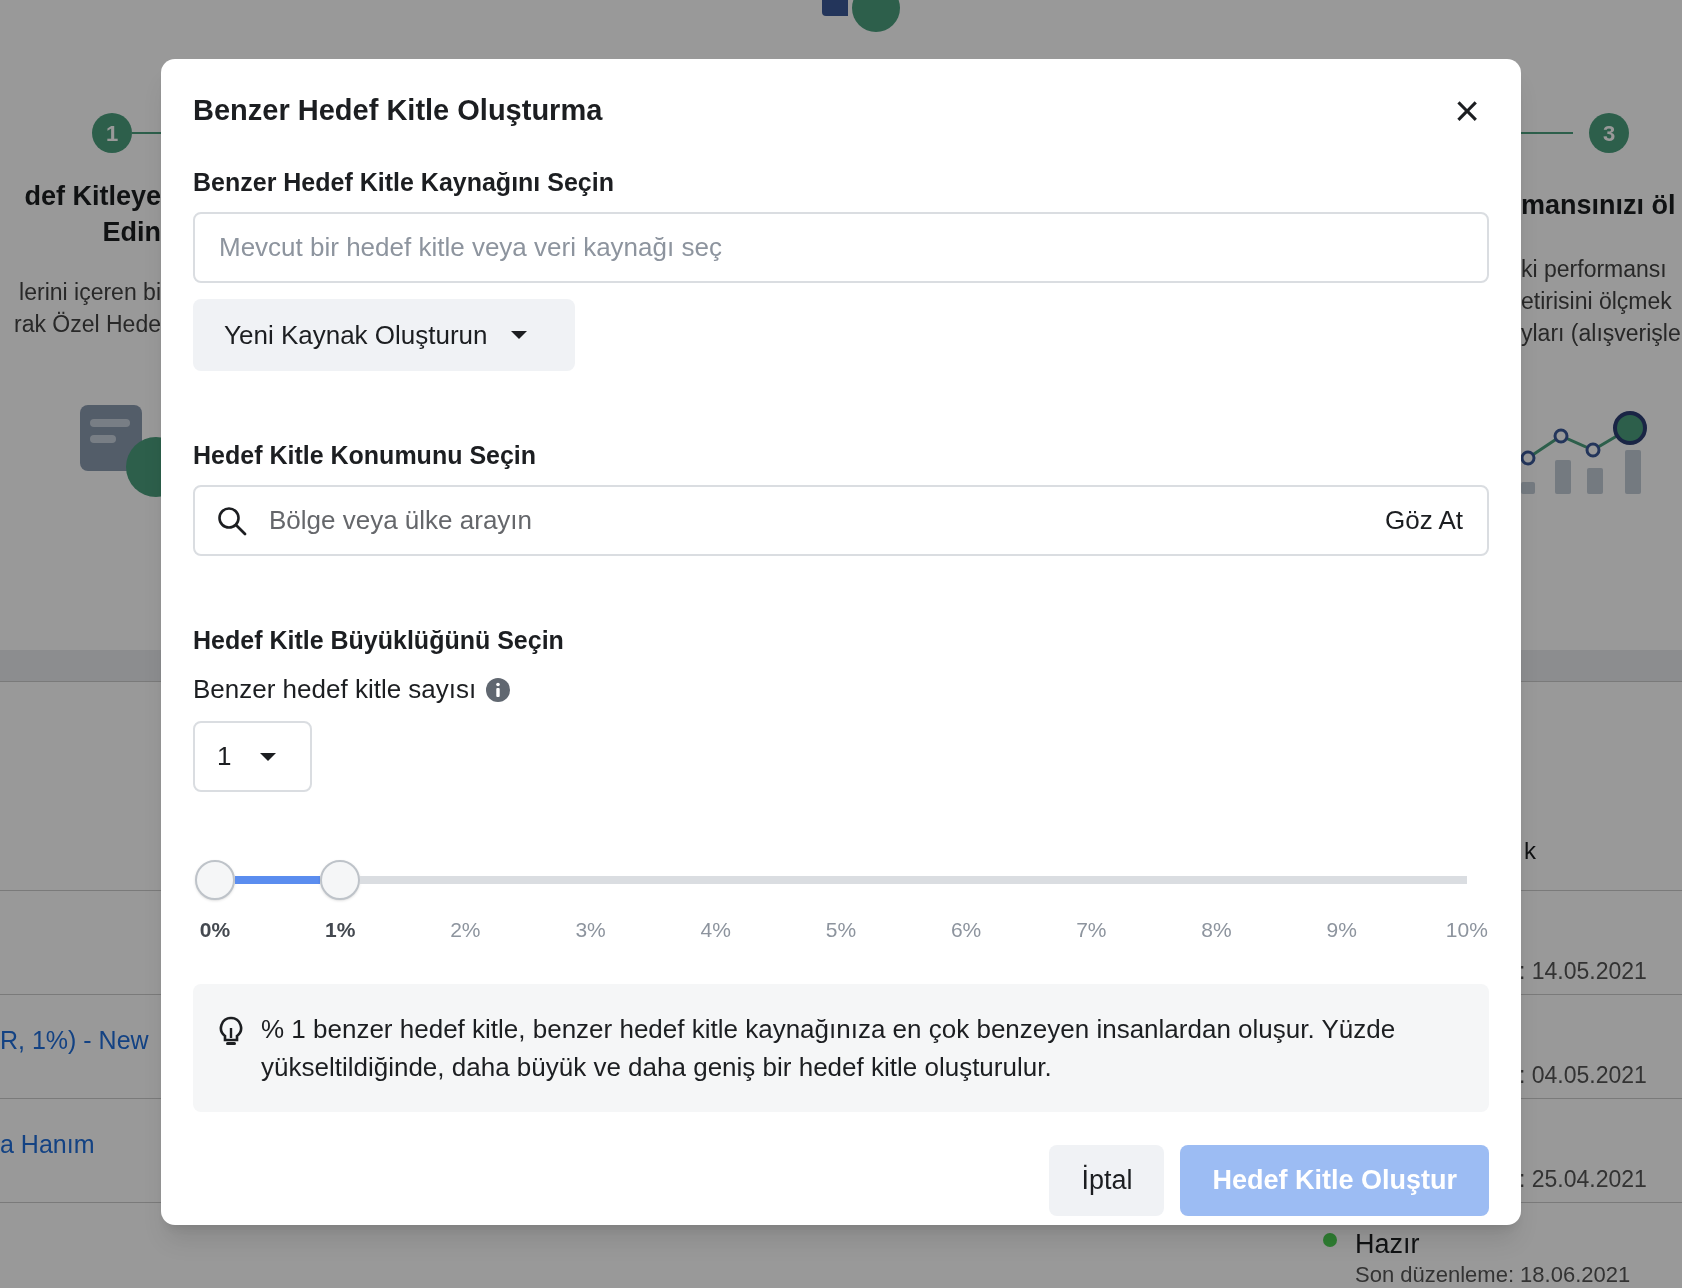 This screenshot has width=1682, height=1288. I want to click on tick-label: 1%, so click(340, 930).